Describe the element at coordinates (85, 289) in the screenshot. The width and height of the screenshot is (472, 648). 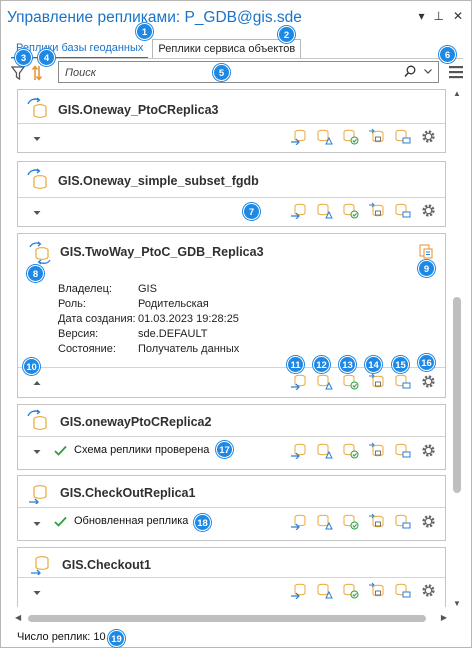
I see `owner-label: Владелец:` at that location.